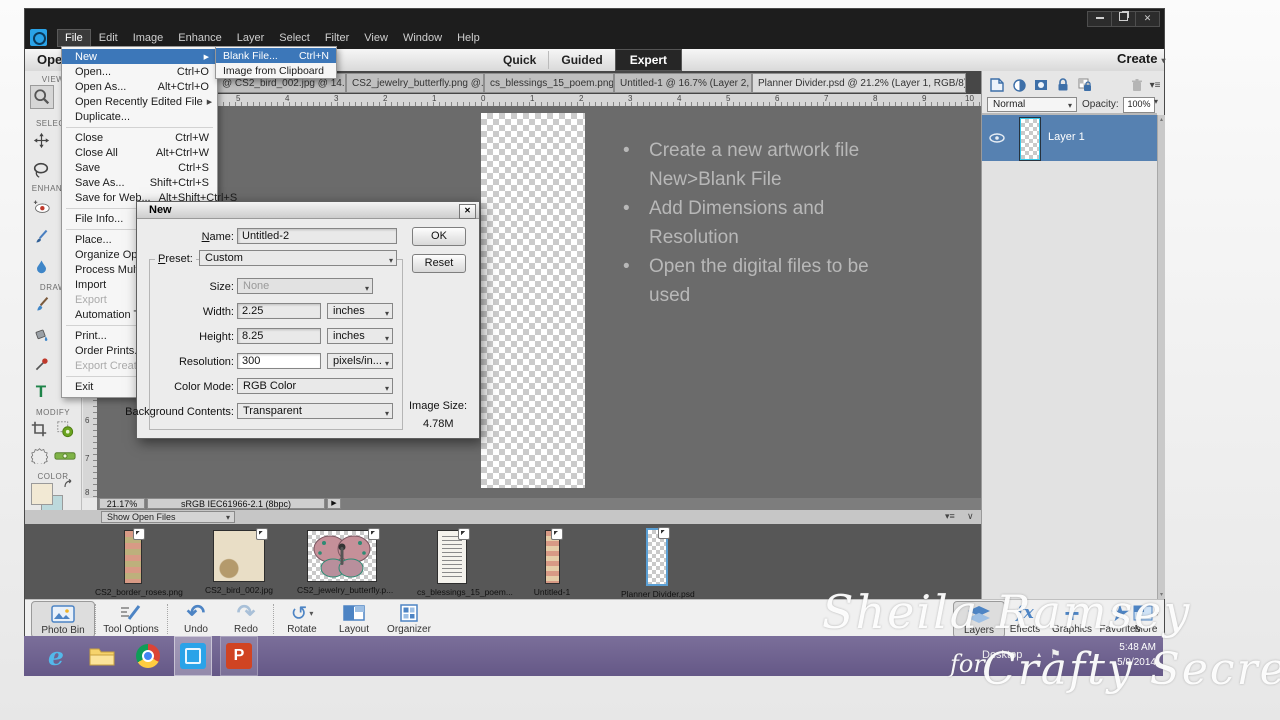 The height and width of the screenshot is (720, 1280). I want to click on lasso-tool, so click(41, 170).